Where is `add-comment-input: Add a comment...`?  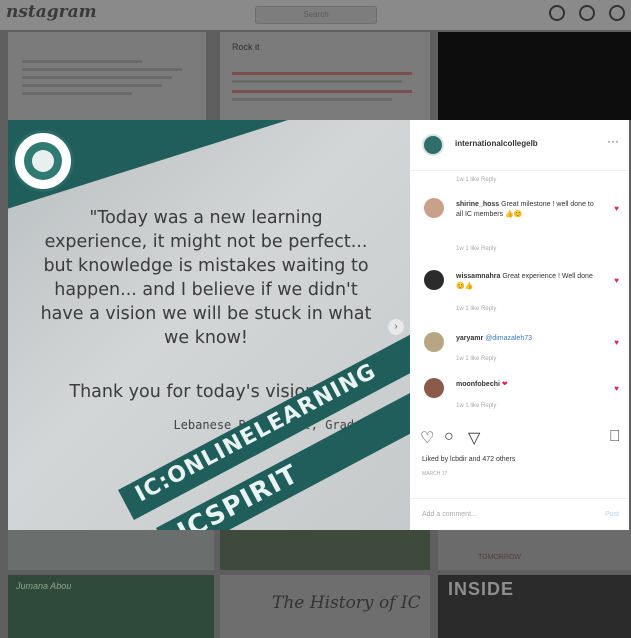 add-comment-input: Add a comment... is located at coordinates (449, 514).